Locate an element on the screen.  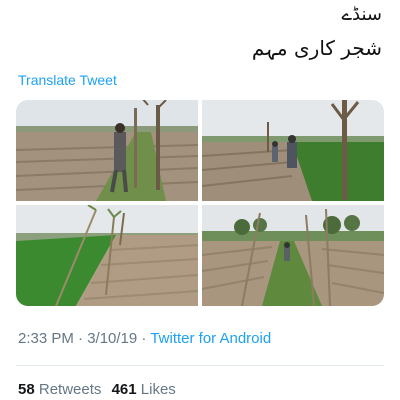
tweet-stats: 58 Retweets 461 Likes is located at coordinates (100, 389).